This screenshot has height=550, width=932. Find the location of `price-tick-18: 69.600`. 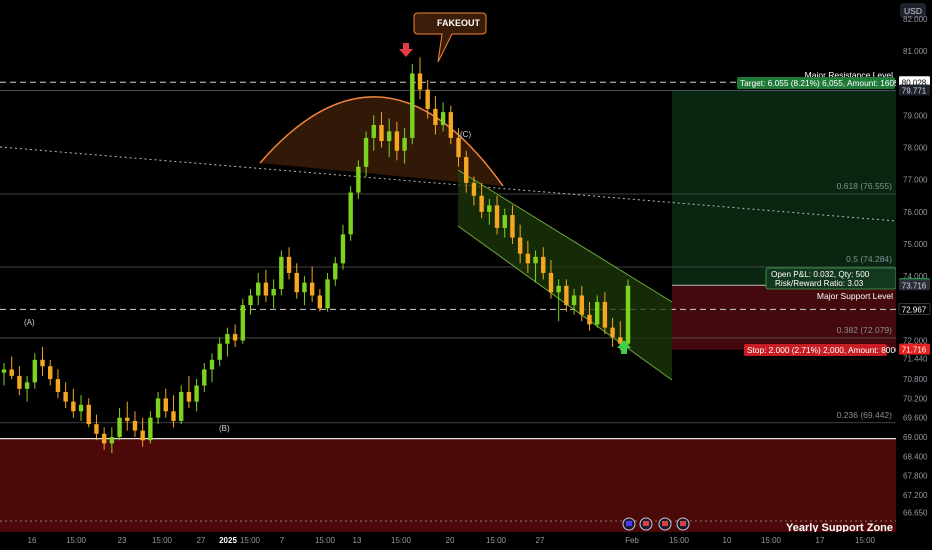

price-tick-18: 69.600 is located at coordinates (915, 418).